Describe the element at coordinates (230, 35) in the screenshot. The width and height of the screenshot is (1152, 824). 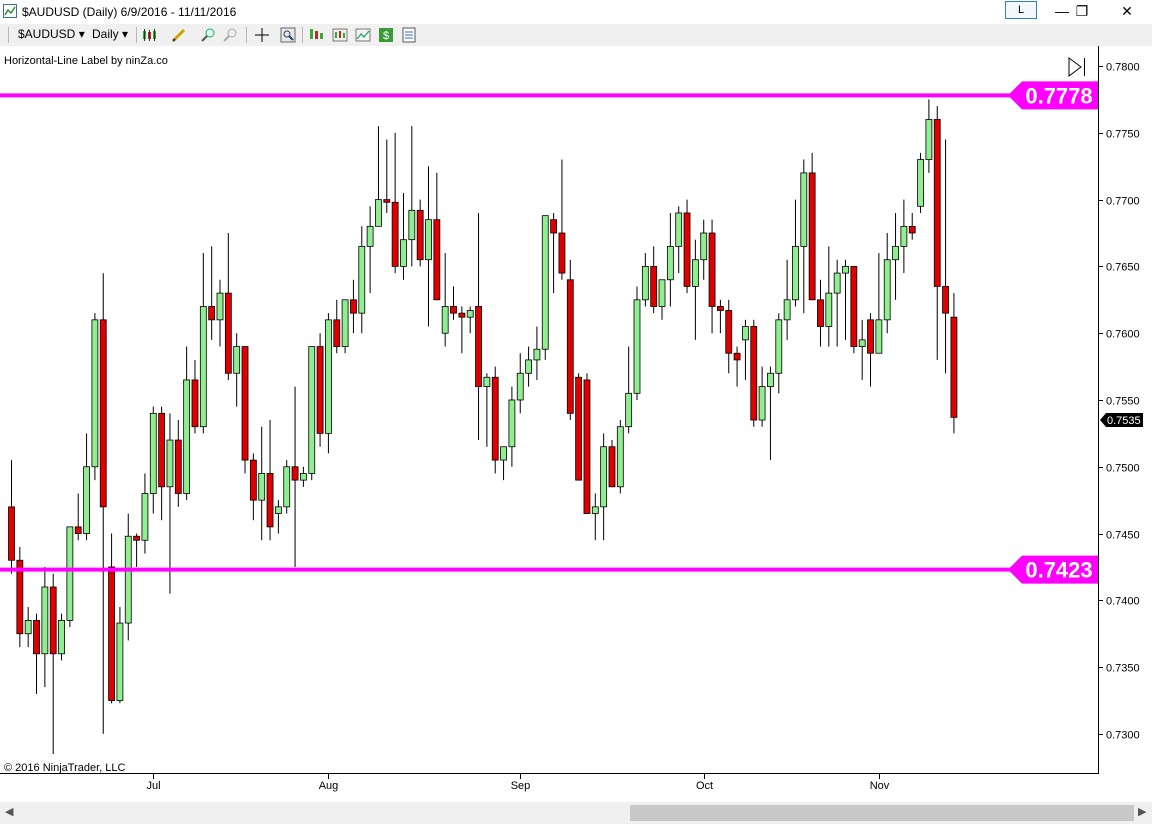
I see `zoom-out-icon` at that location.